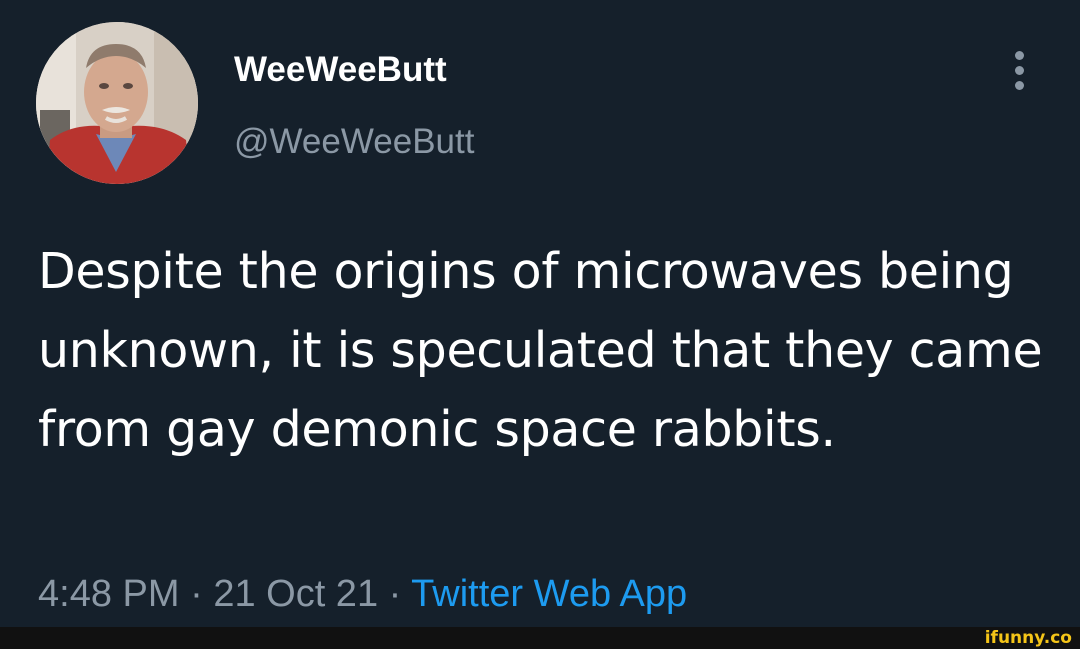 Image resolution: width=1080 pixels, height=649 pixels. Describe the element at coordinates (340, 70) in the screenshot. I see `display-name: WeeWeeButt` at that location.